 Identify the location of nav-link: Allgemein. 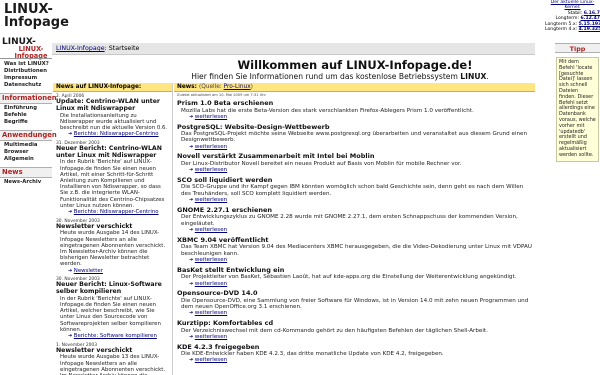
(26, 159).